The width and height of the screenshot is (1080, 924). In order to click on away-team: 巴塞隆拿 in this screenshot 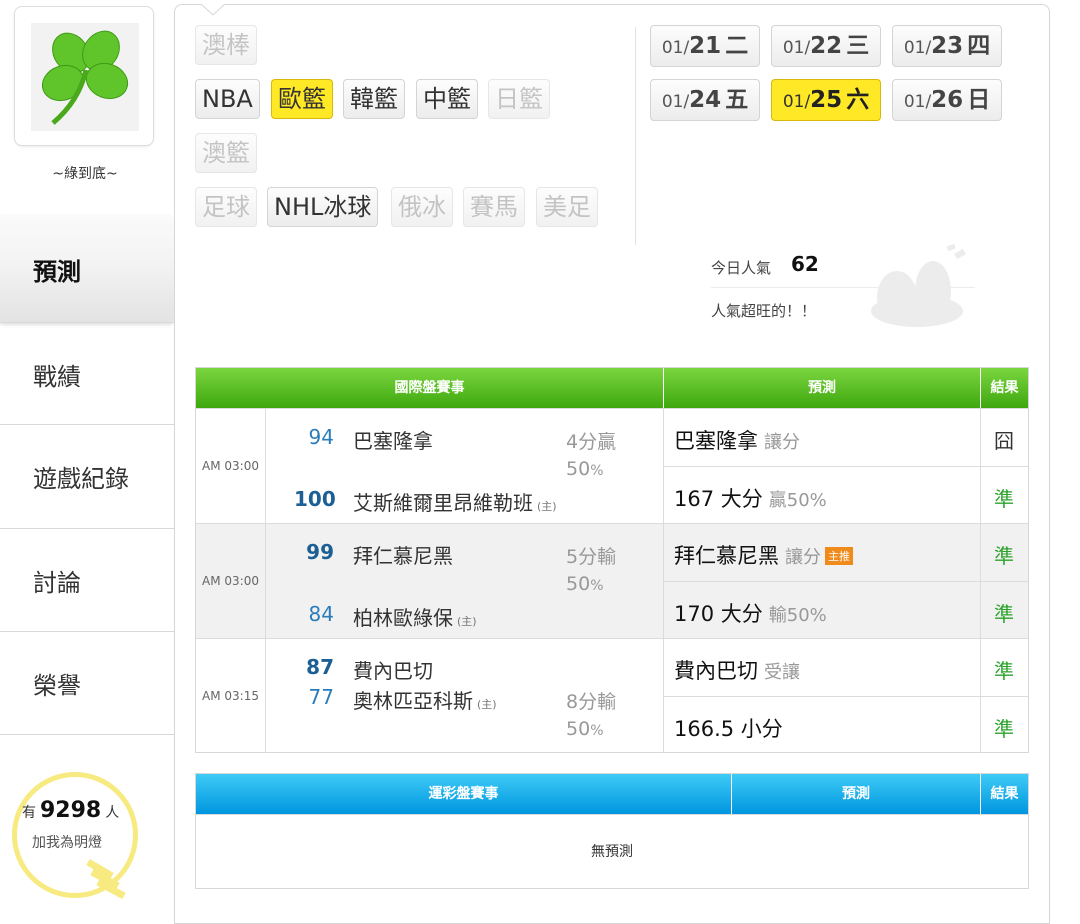, I will do `click(393, 441)`.